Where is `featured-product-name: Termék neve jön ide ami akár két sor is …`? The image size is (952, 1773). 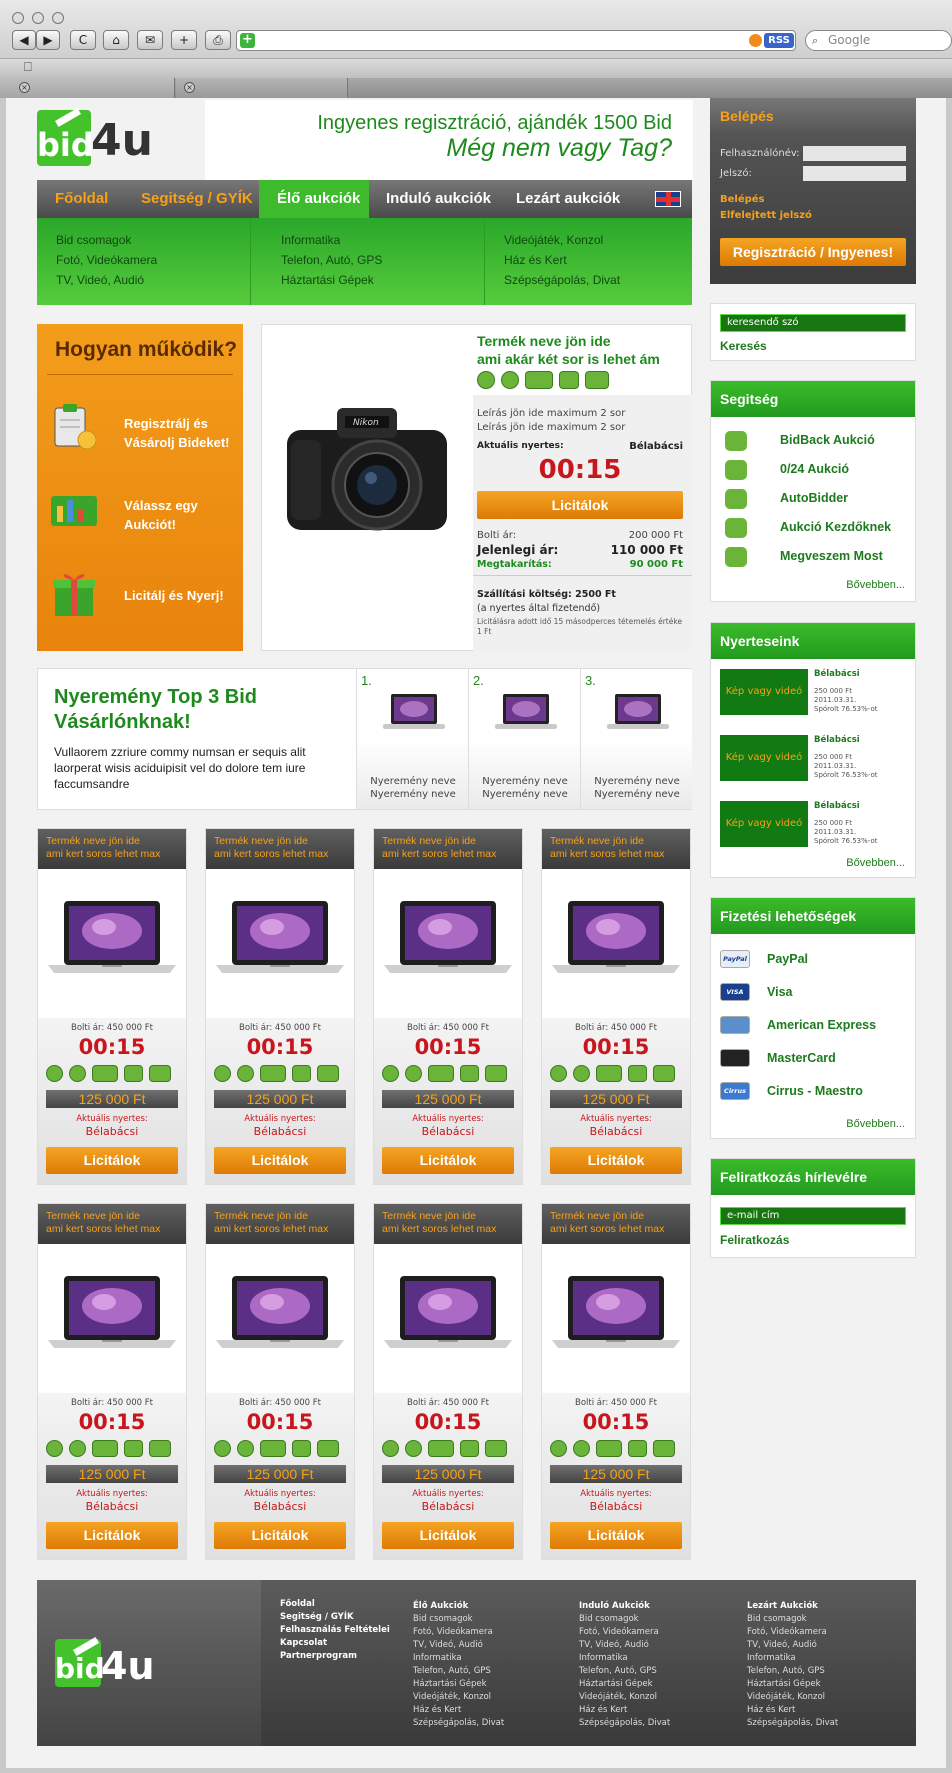
featured-product-name: Termék neve jön ide ami akár két sor is … is located at coordinates (582, 350).